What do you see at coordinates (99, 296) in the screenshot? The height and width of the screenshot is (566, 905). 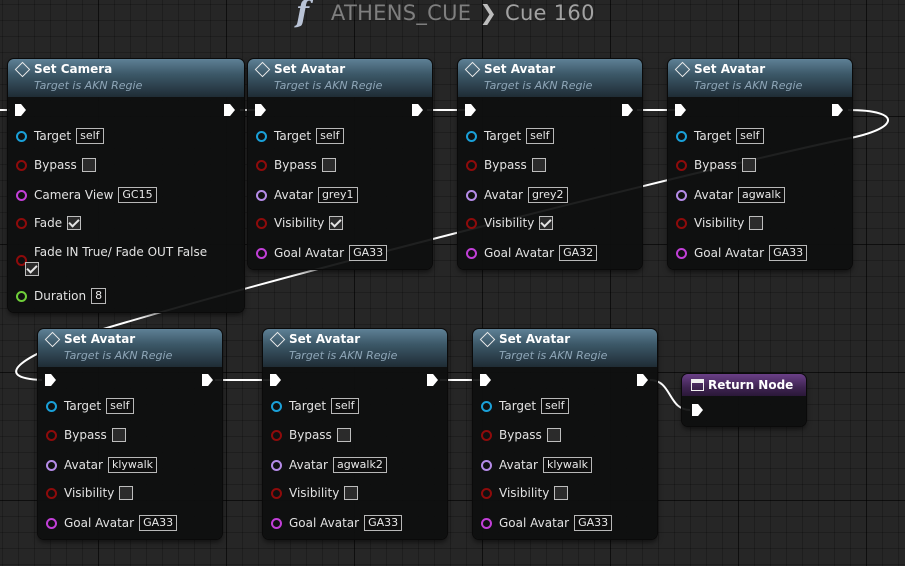 I see `duration-value: 8` at bounding box center [99, 296].